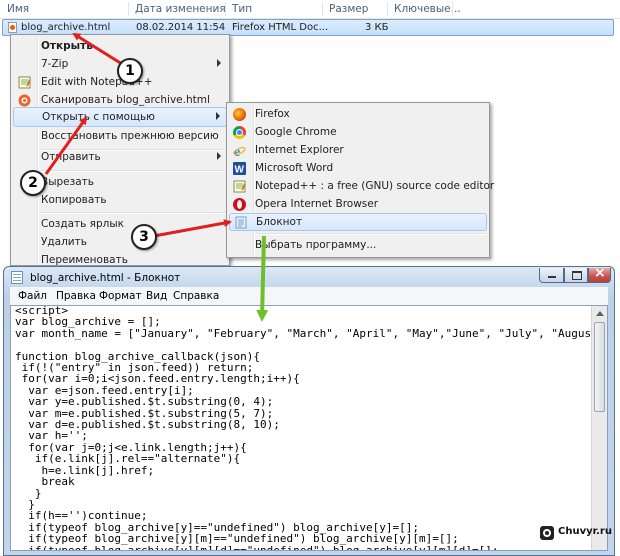 The width and height of the screenshot is (620, 556). Describe the element at coordinates (547, 533) in the screenshot. I see `watermark-logo-icon` at that location.